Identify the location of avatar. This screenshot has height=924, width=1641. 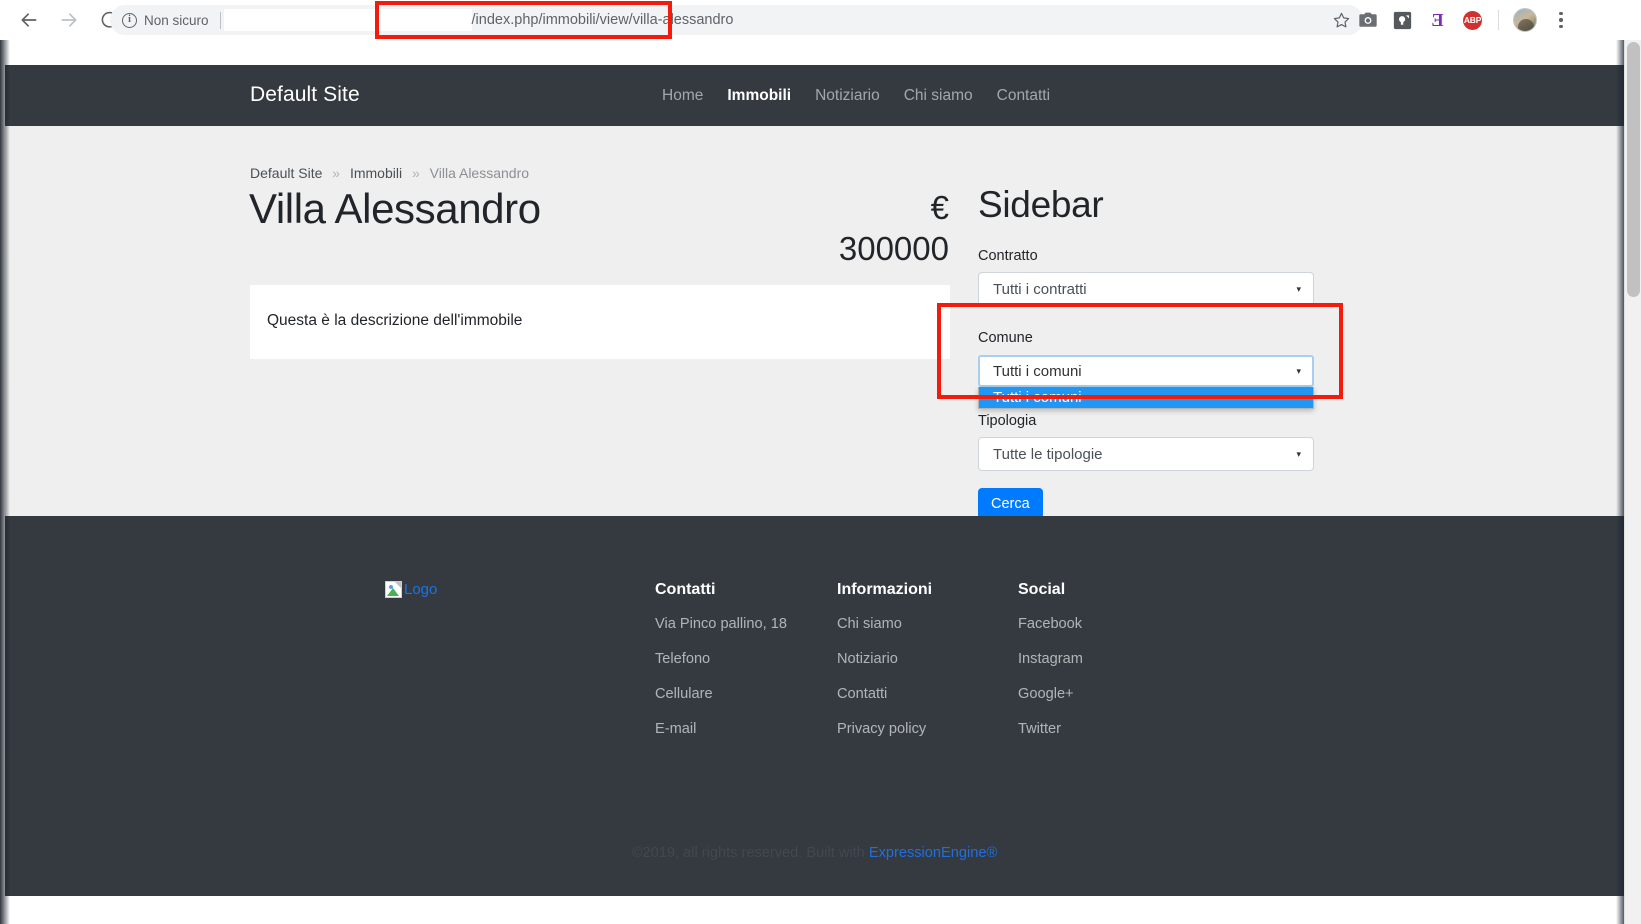
(1524, 20).